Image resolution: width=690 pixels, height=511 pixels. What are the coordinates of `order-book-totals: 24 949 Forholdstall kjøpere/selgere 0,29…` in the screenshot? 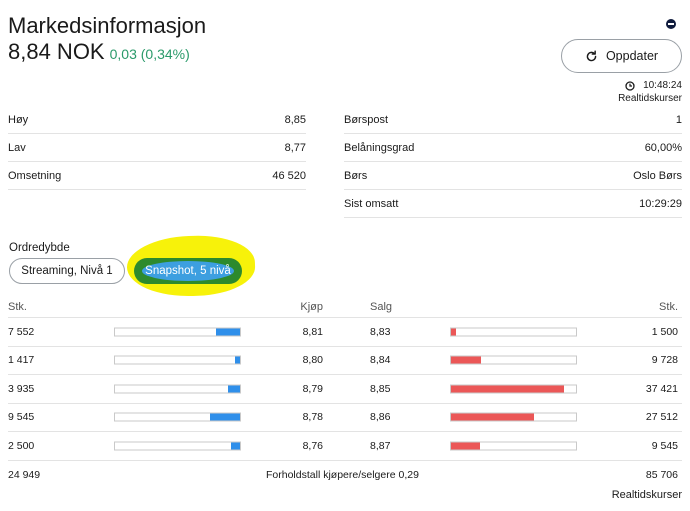 It's located at (345, 475).